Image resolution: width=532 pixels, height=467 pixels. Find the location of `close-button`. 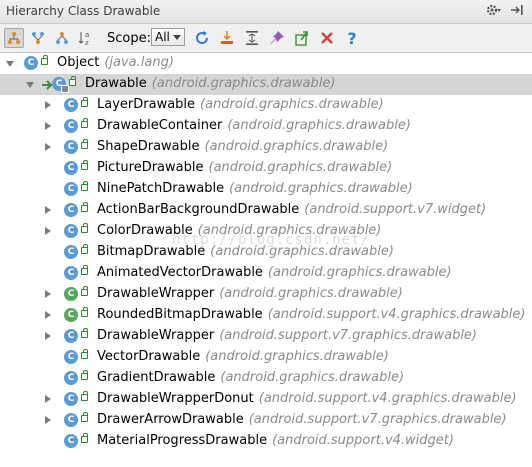

close-button is located at coordinates (327, 38).